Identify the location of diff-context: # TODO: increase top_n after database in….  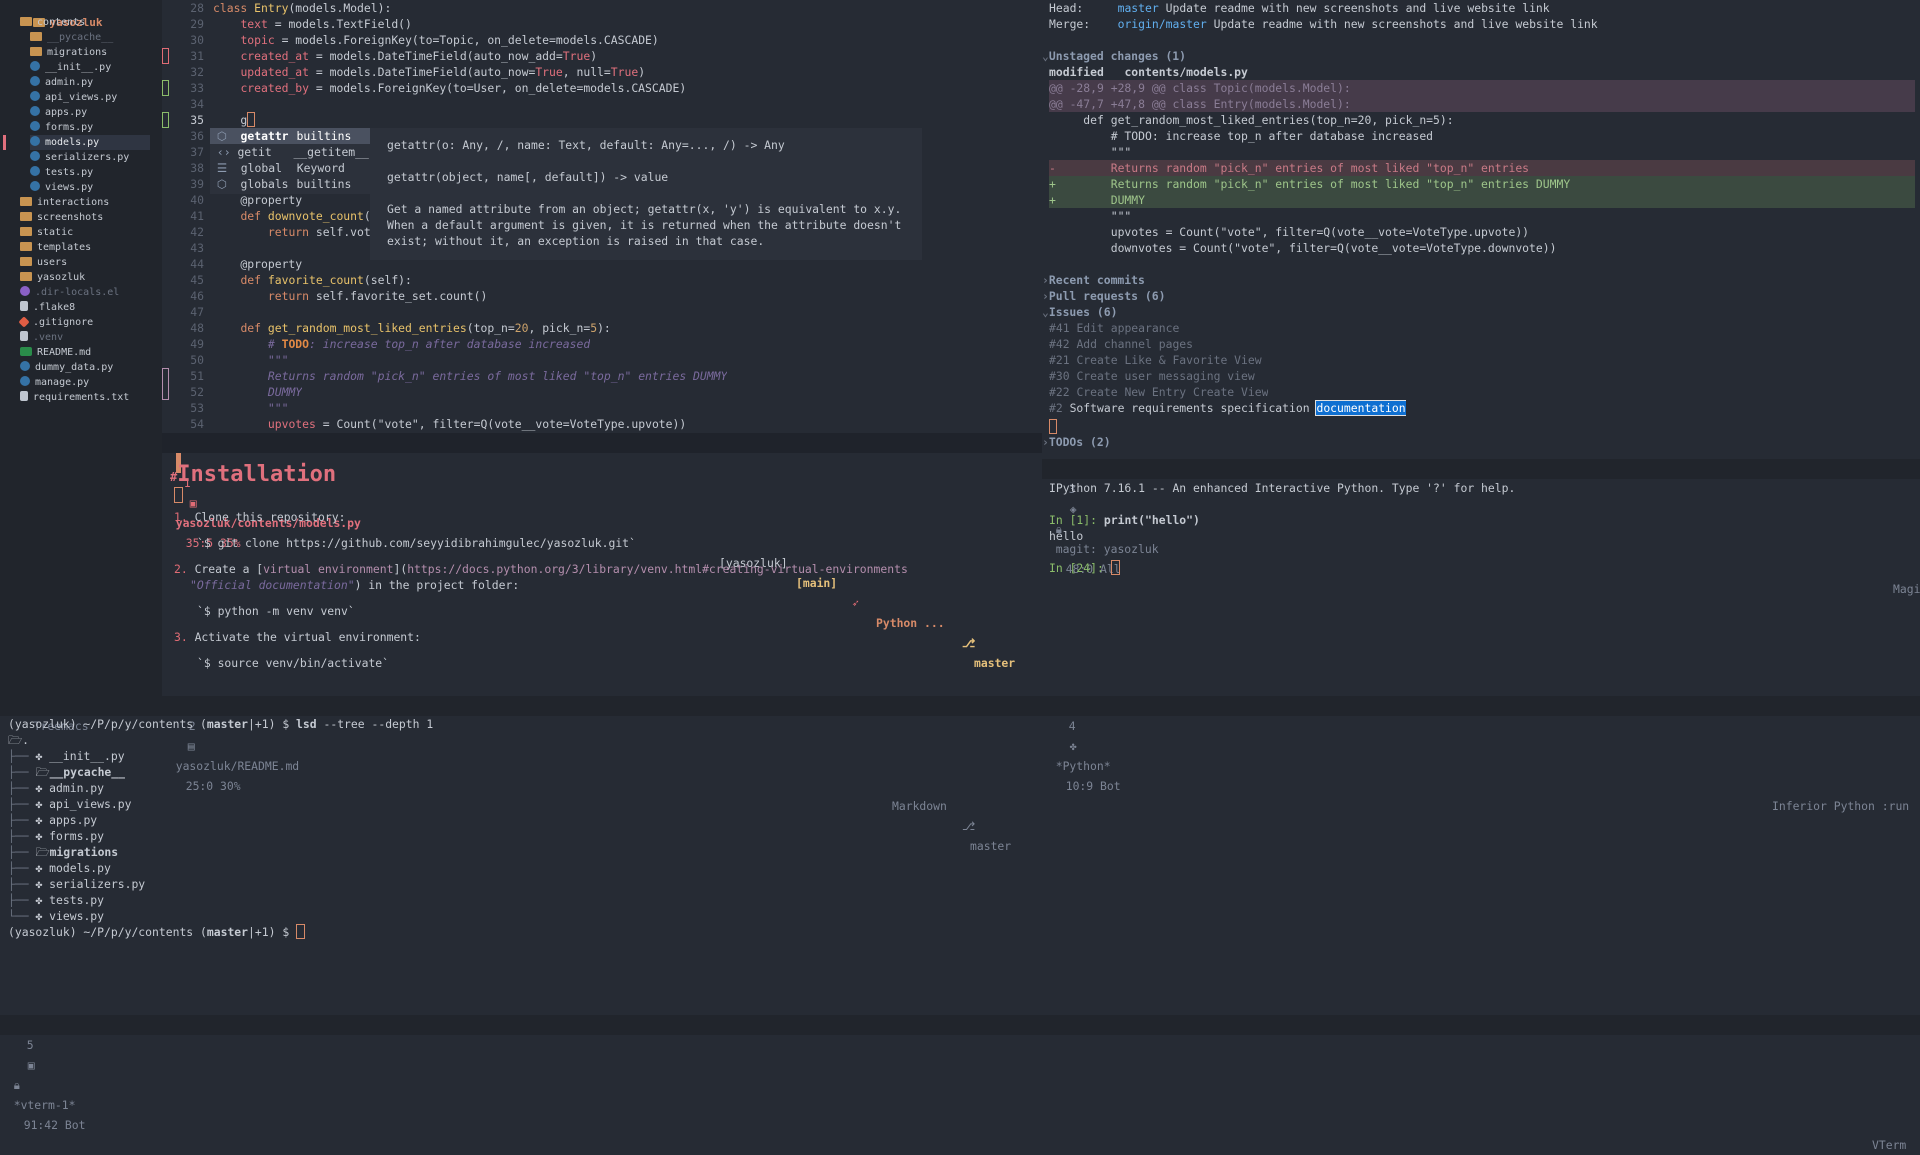
(1241, 136).